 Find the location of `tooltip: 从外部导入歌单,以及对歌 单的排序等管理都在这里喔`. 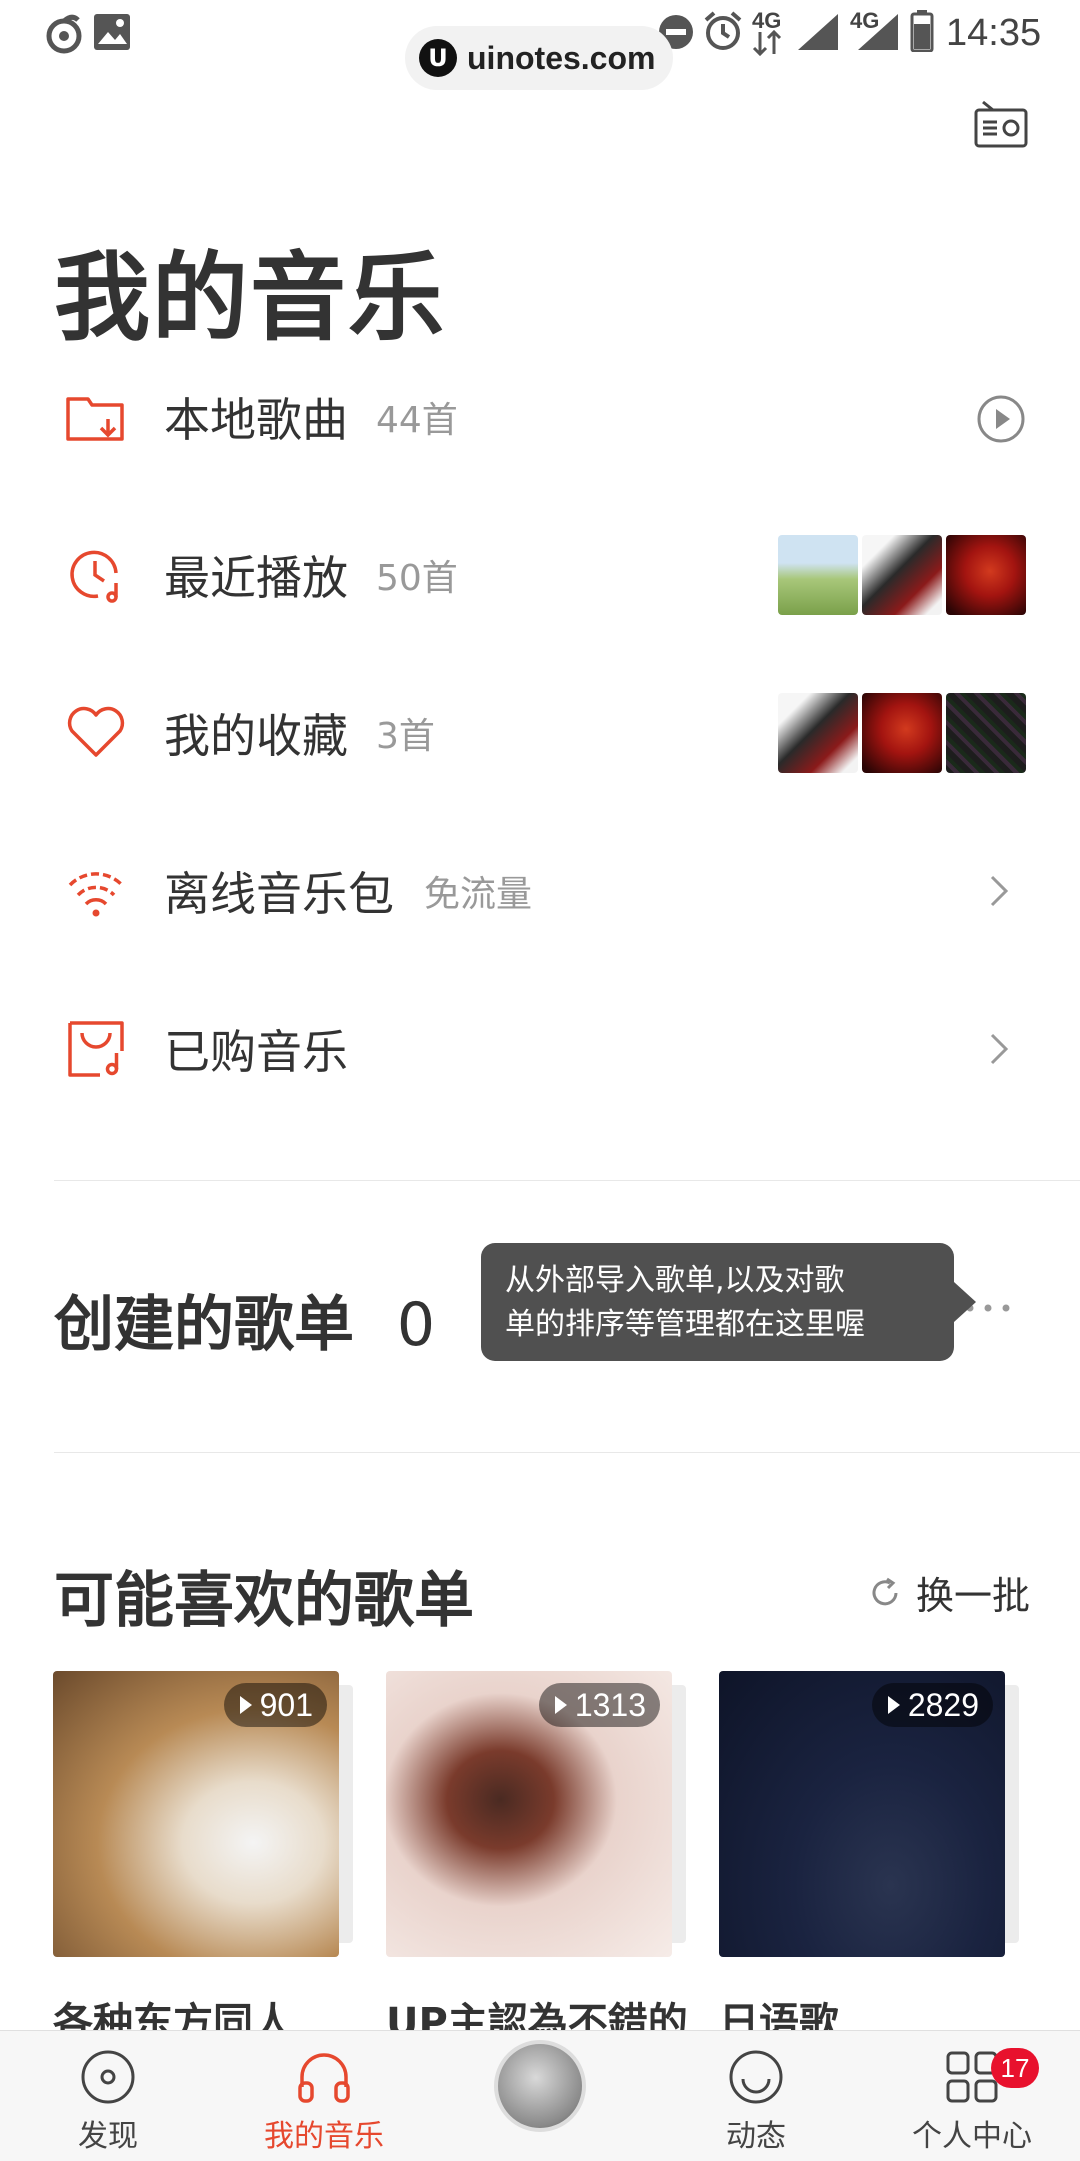

tooltip: 从外部导入歌单,以及对歌 单的排序等管理都在这里喔 is located at coordinates (717, 1302).